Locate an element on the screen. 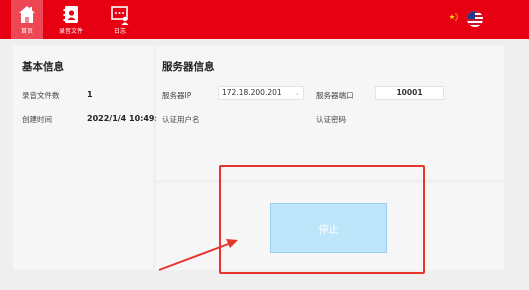  nav-home: 首页 is located at coordinates (27, 19).